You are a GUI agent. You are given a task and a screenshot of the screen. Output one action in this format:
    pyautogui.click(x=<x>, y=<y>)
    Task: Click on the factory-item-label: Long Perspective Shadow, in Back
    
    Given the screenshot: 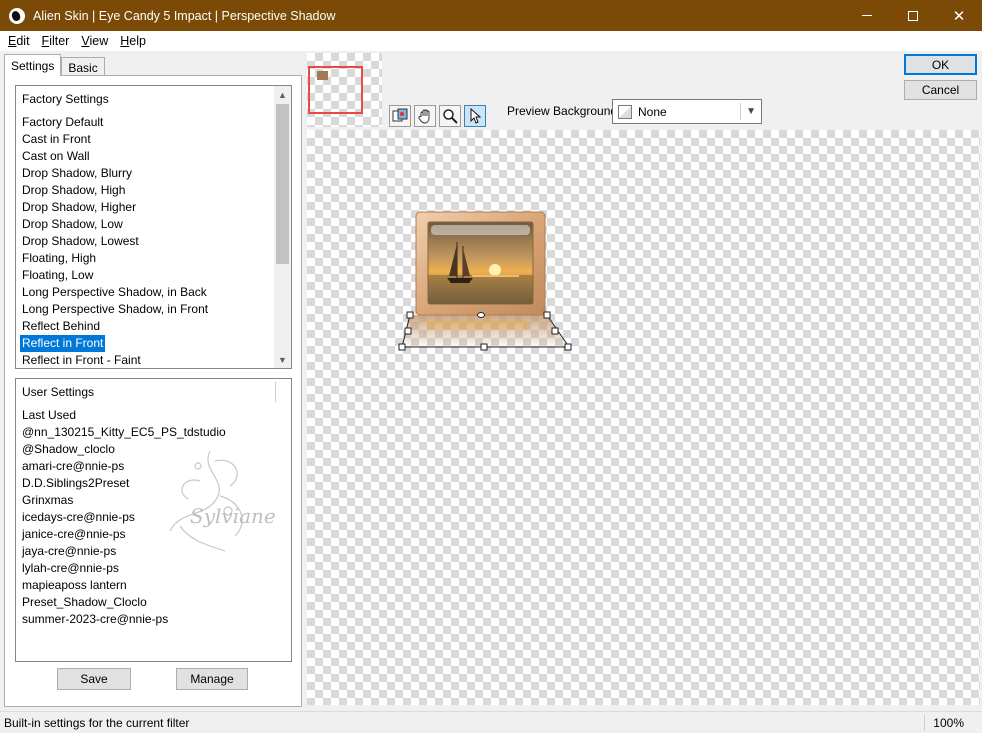 What is the action you would take?
    pyautogui.click(x=114, y=292)
    